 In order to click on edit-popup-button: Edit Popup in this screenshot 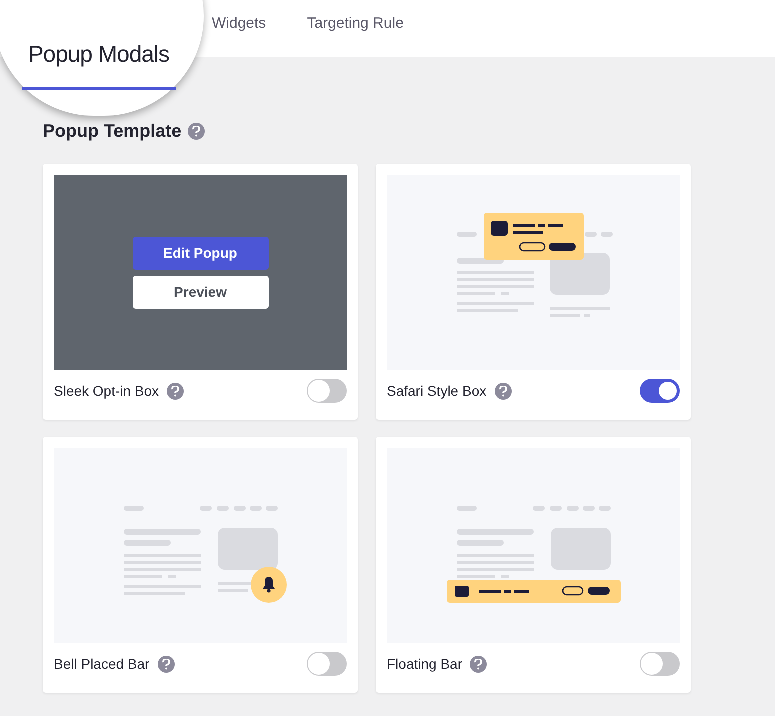, I will do `click(200, 253)`.